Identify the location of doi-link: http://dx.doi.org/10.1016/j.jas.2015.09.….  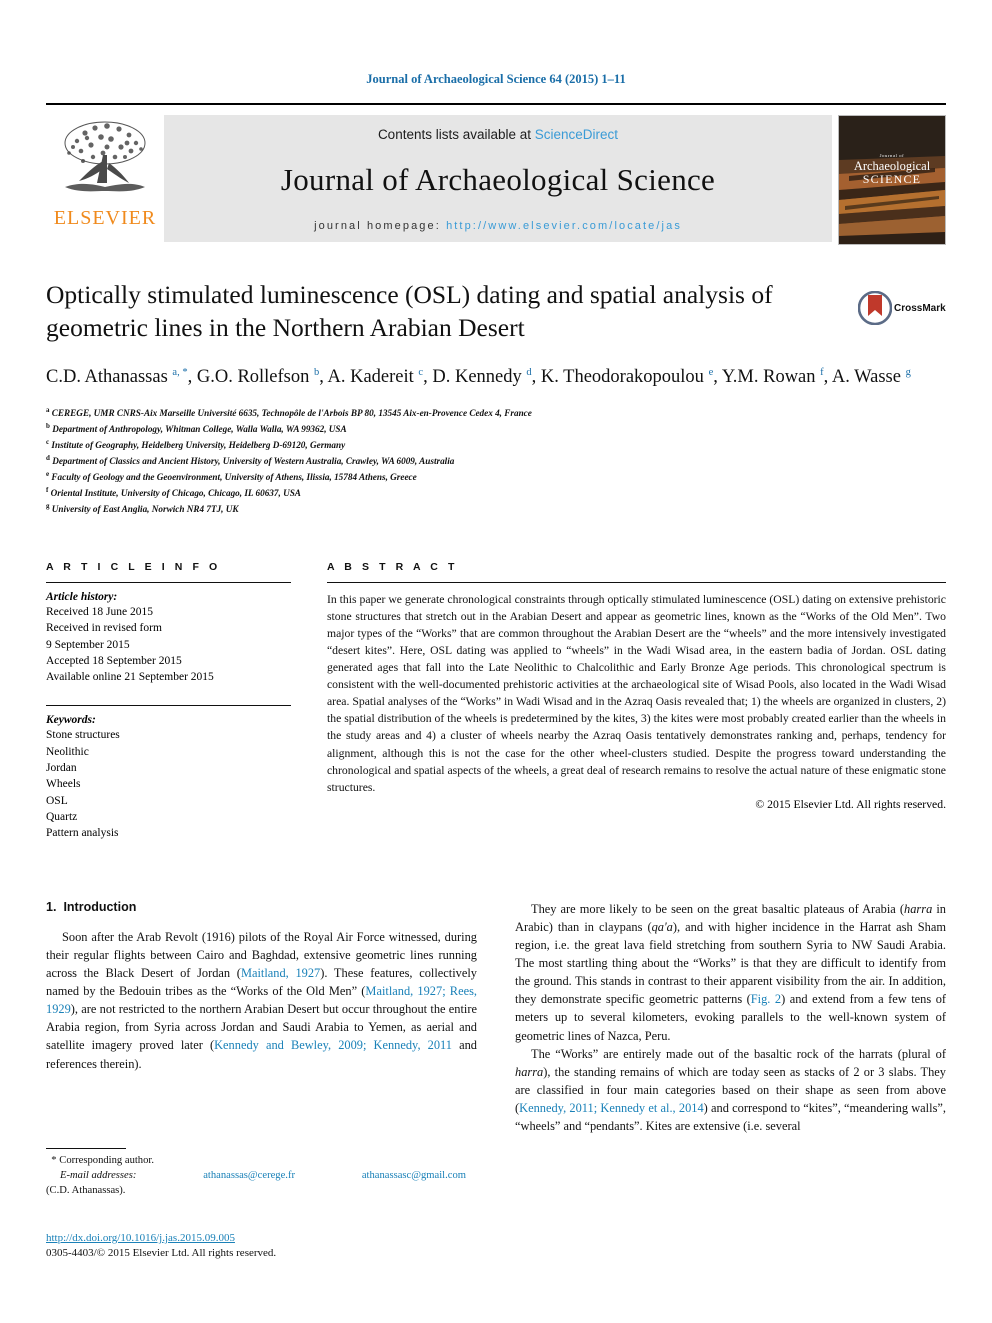
(140, 1238).